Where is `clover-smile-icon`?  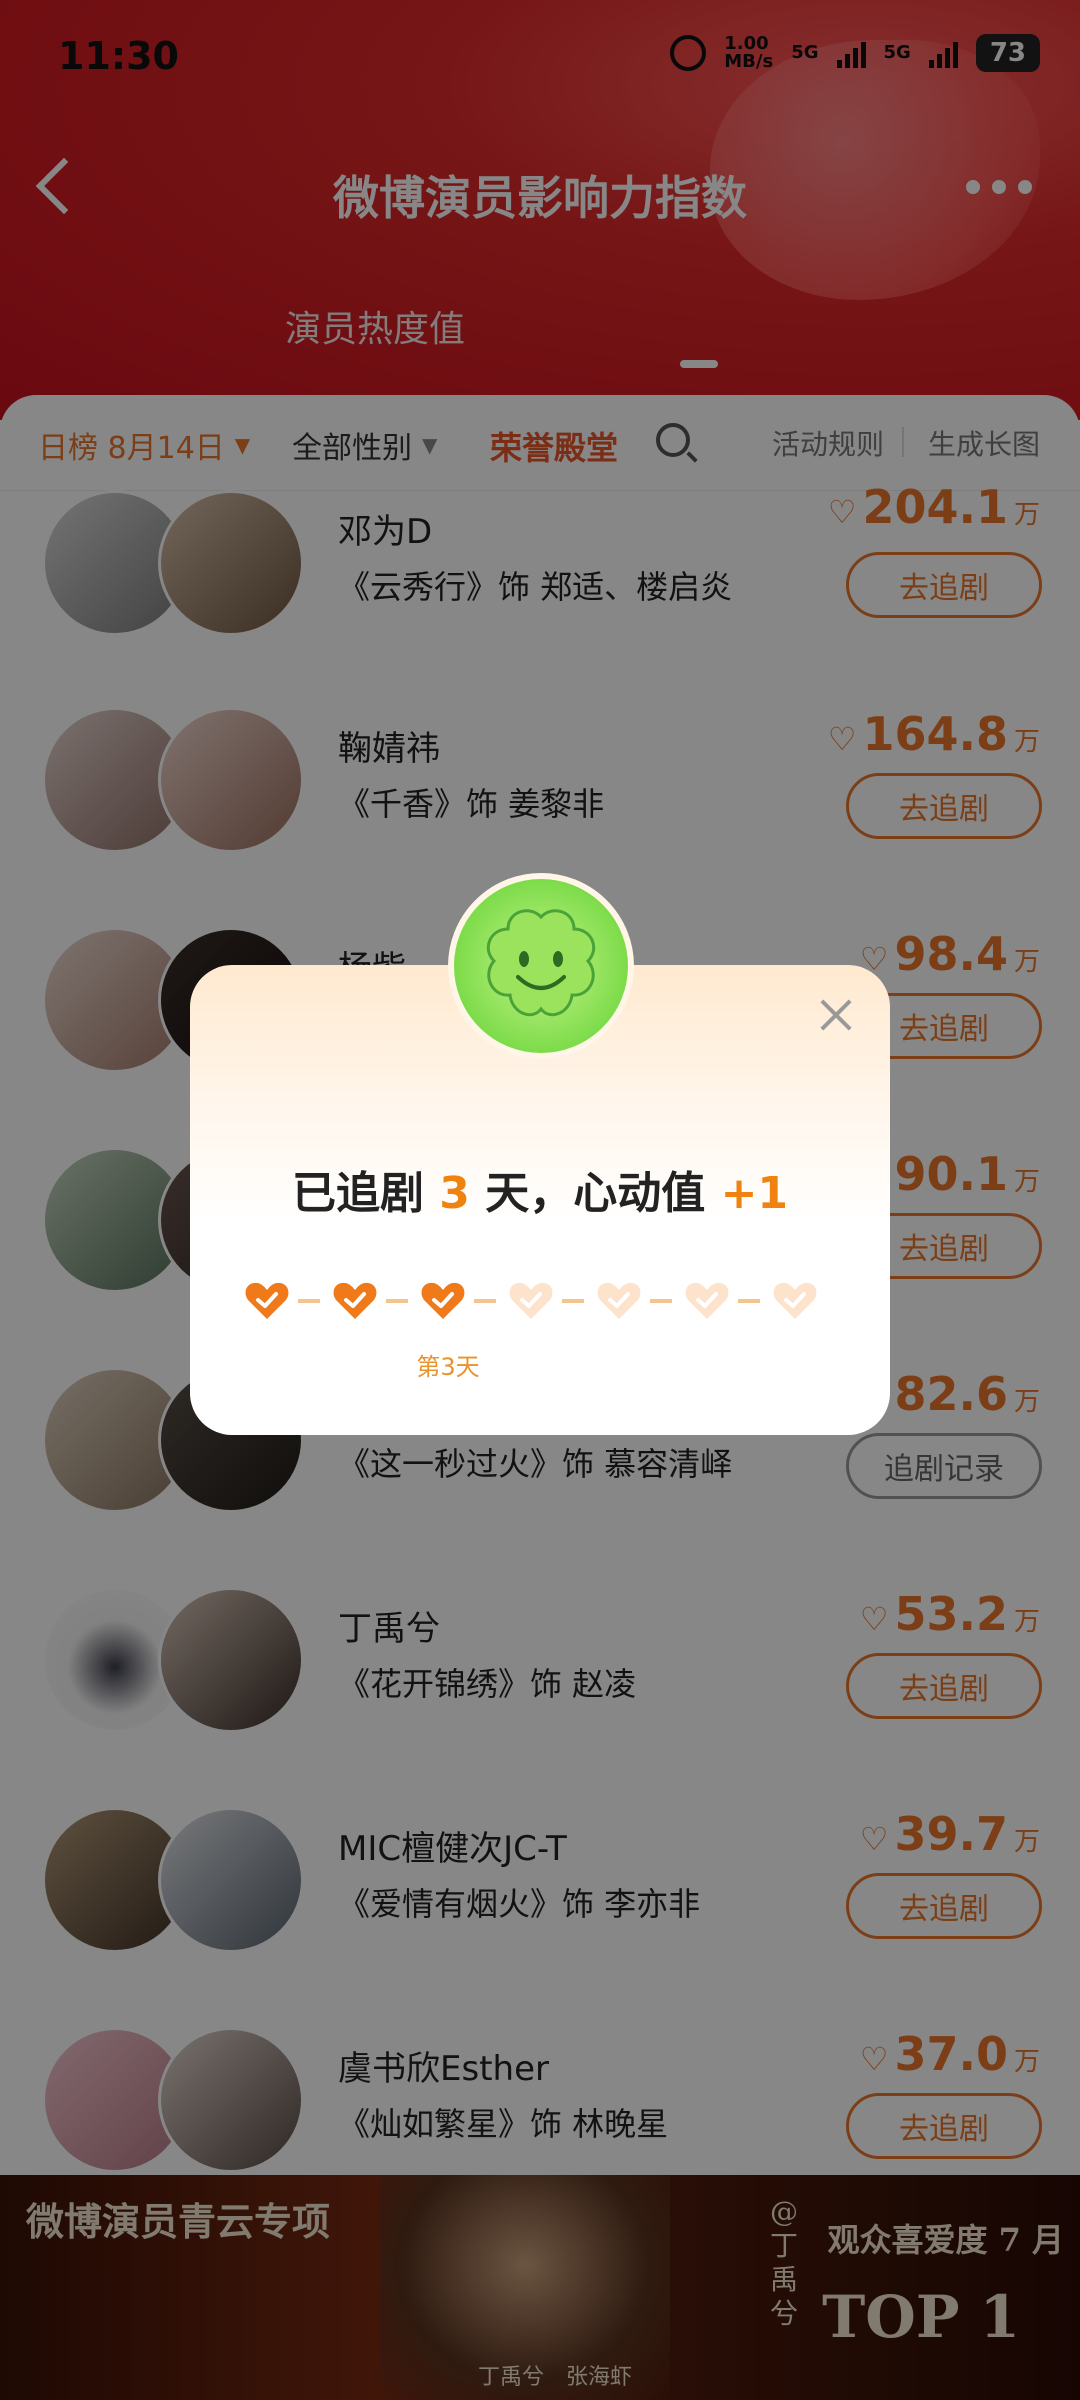
clover-smile-icon is located at coordinates (541, 966).